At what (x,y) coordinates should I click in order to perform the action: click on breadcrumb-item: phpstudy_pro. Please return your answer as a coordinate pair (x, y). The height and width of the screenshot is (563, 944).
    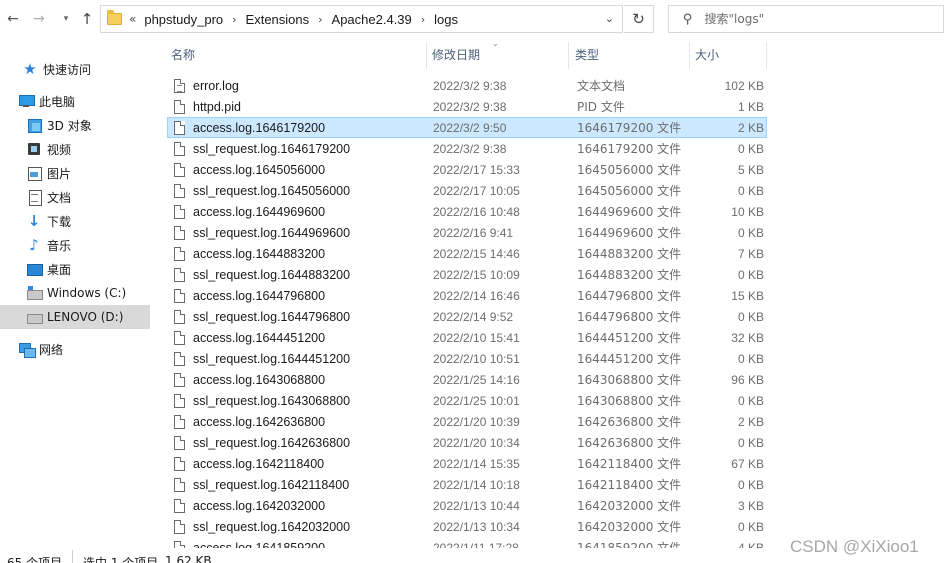
    Looking at the image, I should click on (183, 19).